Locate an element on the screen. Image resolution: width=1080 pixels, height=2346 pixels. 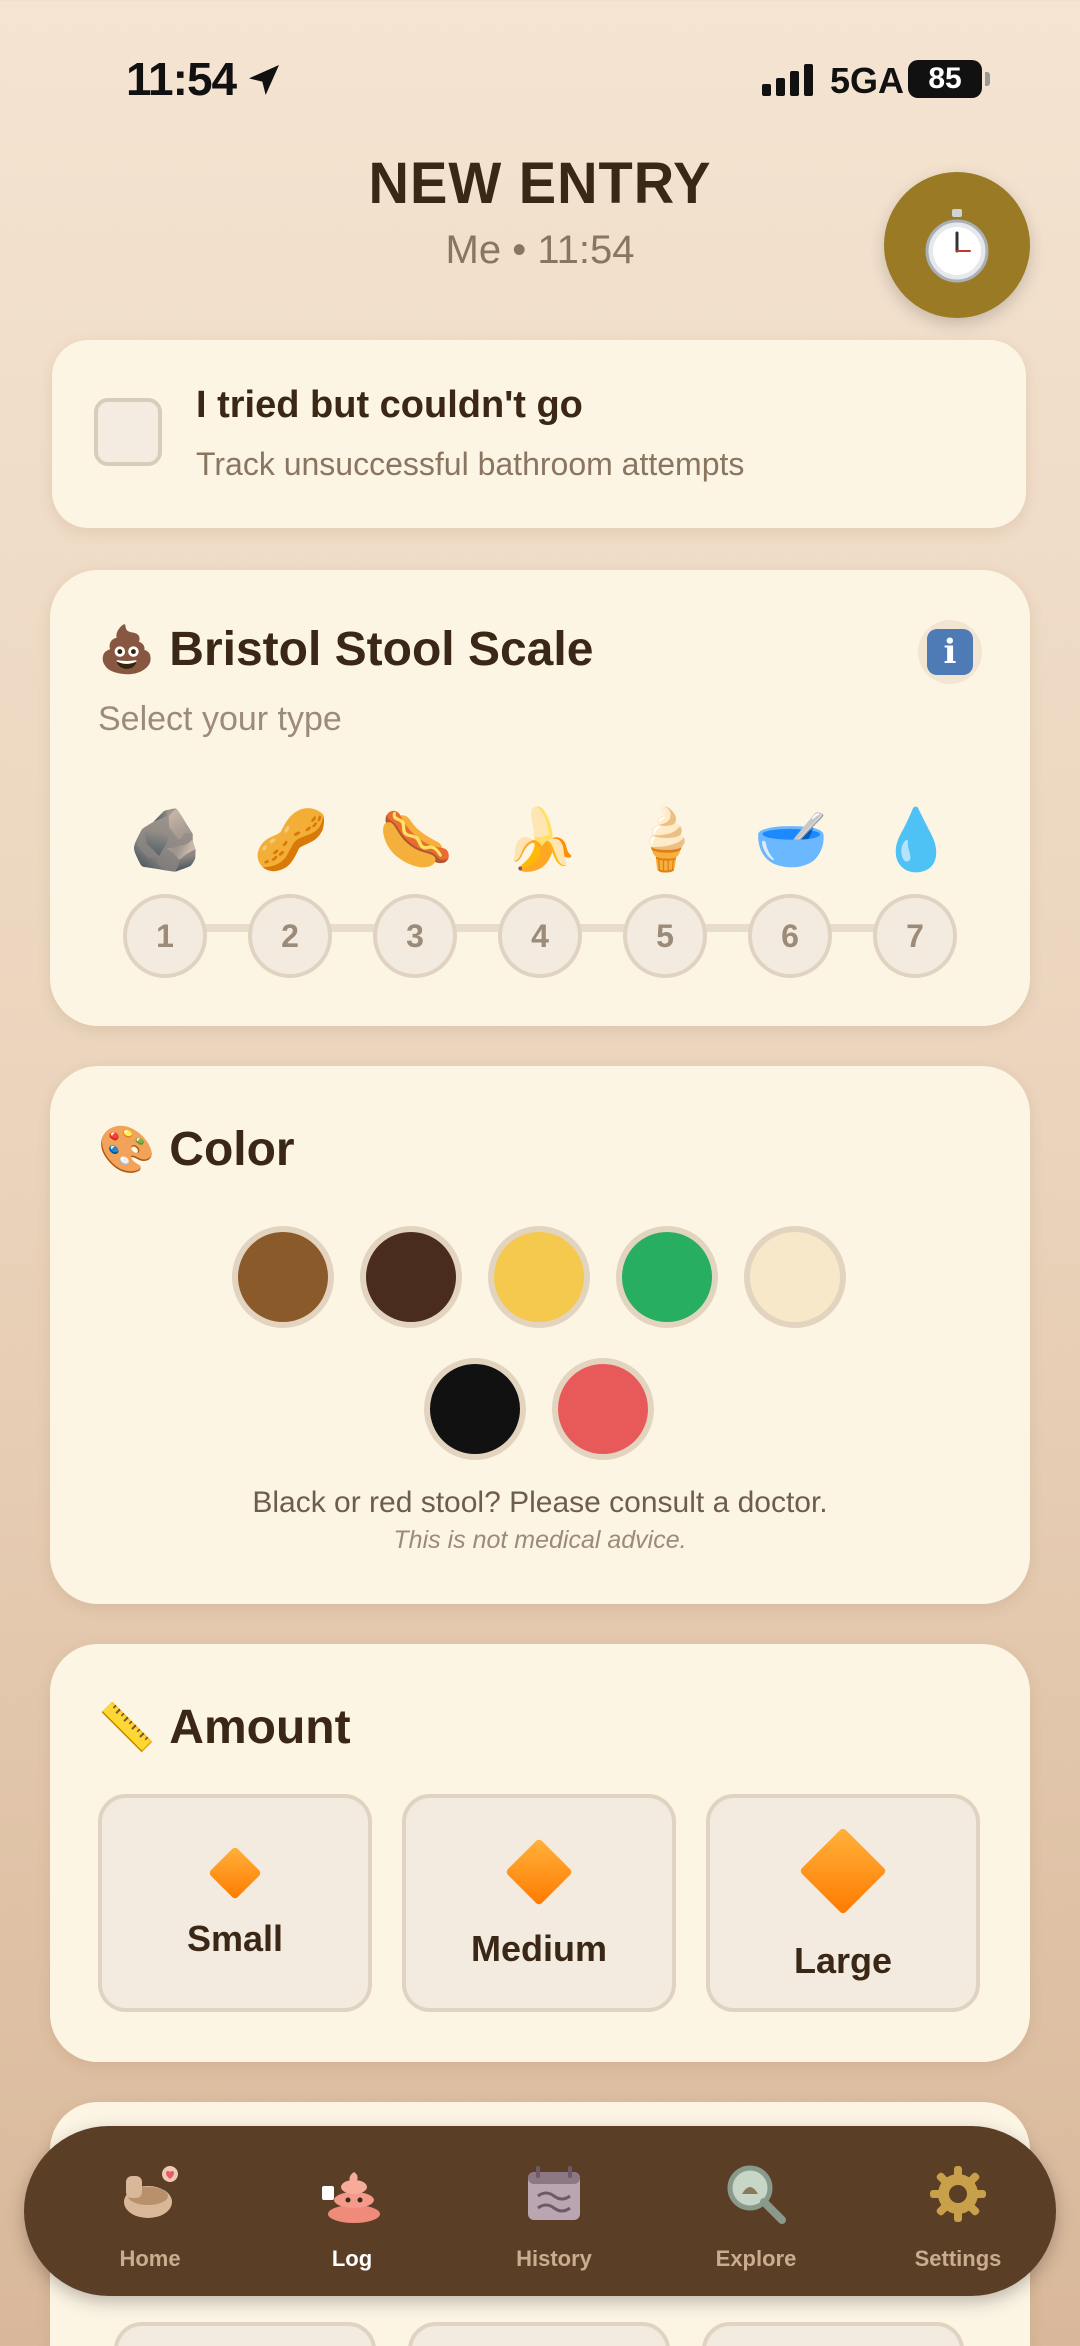
poop-icon: 💩 is located at coordinates (127, 649).